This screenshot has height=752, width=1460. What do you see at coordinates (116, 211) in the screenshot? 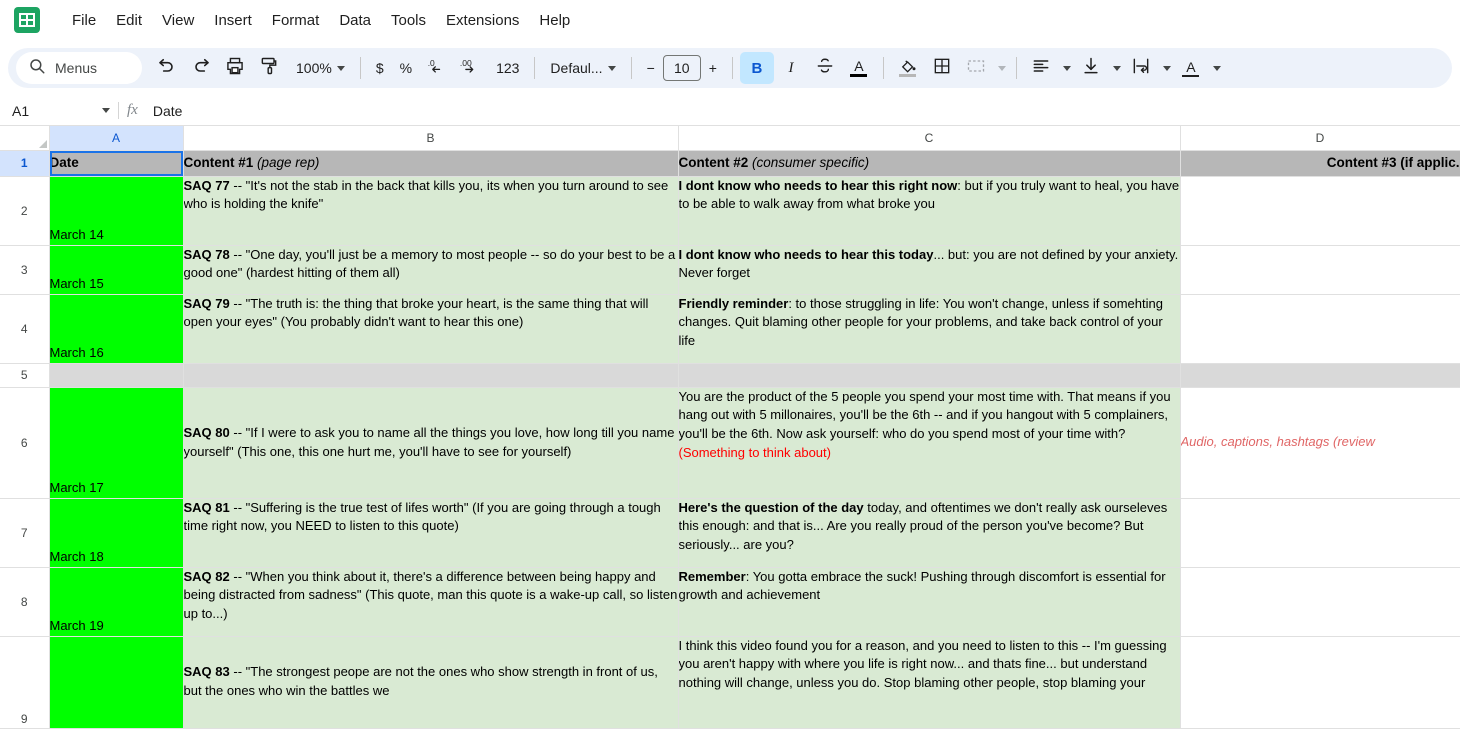
I see `cell-a2: March 14` at bounding box center [116, 211].